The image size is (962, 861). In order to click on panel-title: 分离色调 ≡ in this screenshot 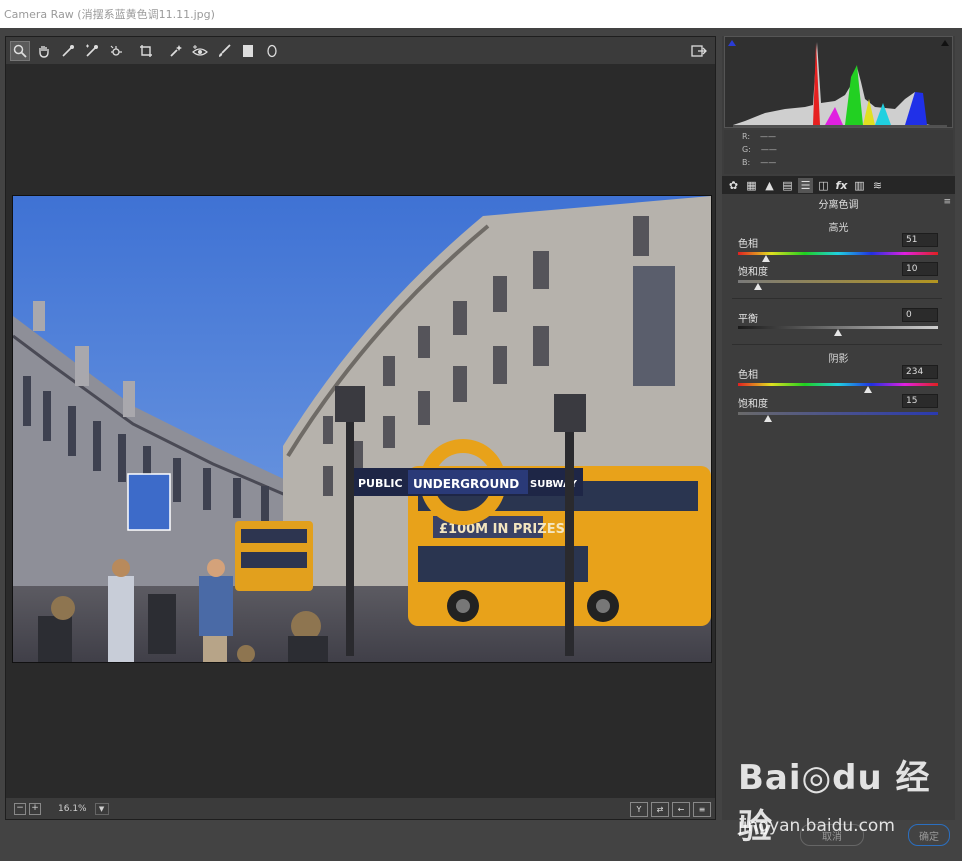, I will do `click(838, 203)`.